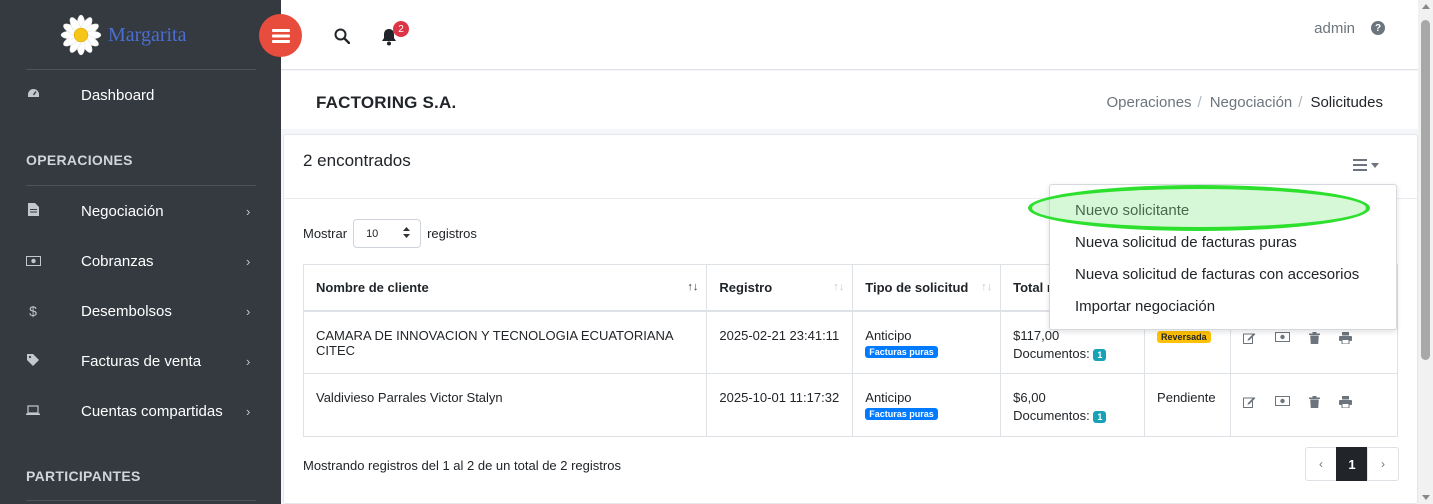  Describe the element at coordinates (1184, 336) in the screenshot. I see `status-badge: Reversada` at that location.